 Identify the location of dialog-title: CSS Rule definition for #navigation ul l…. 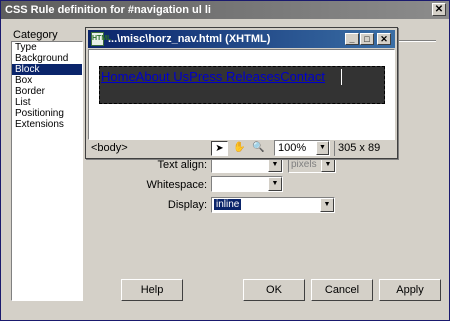
(108, 10).